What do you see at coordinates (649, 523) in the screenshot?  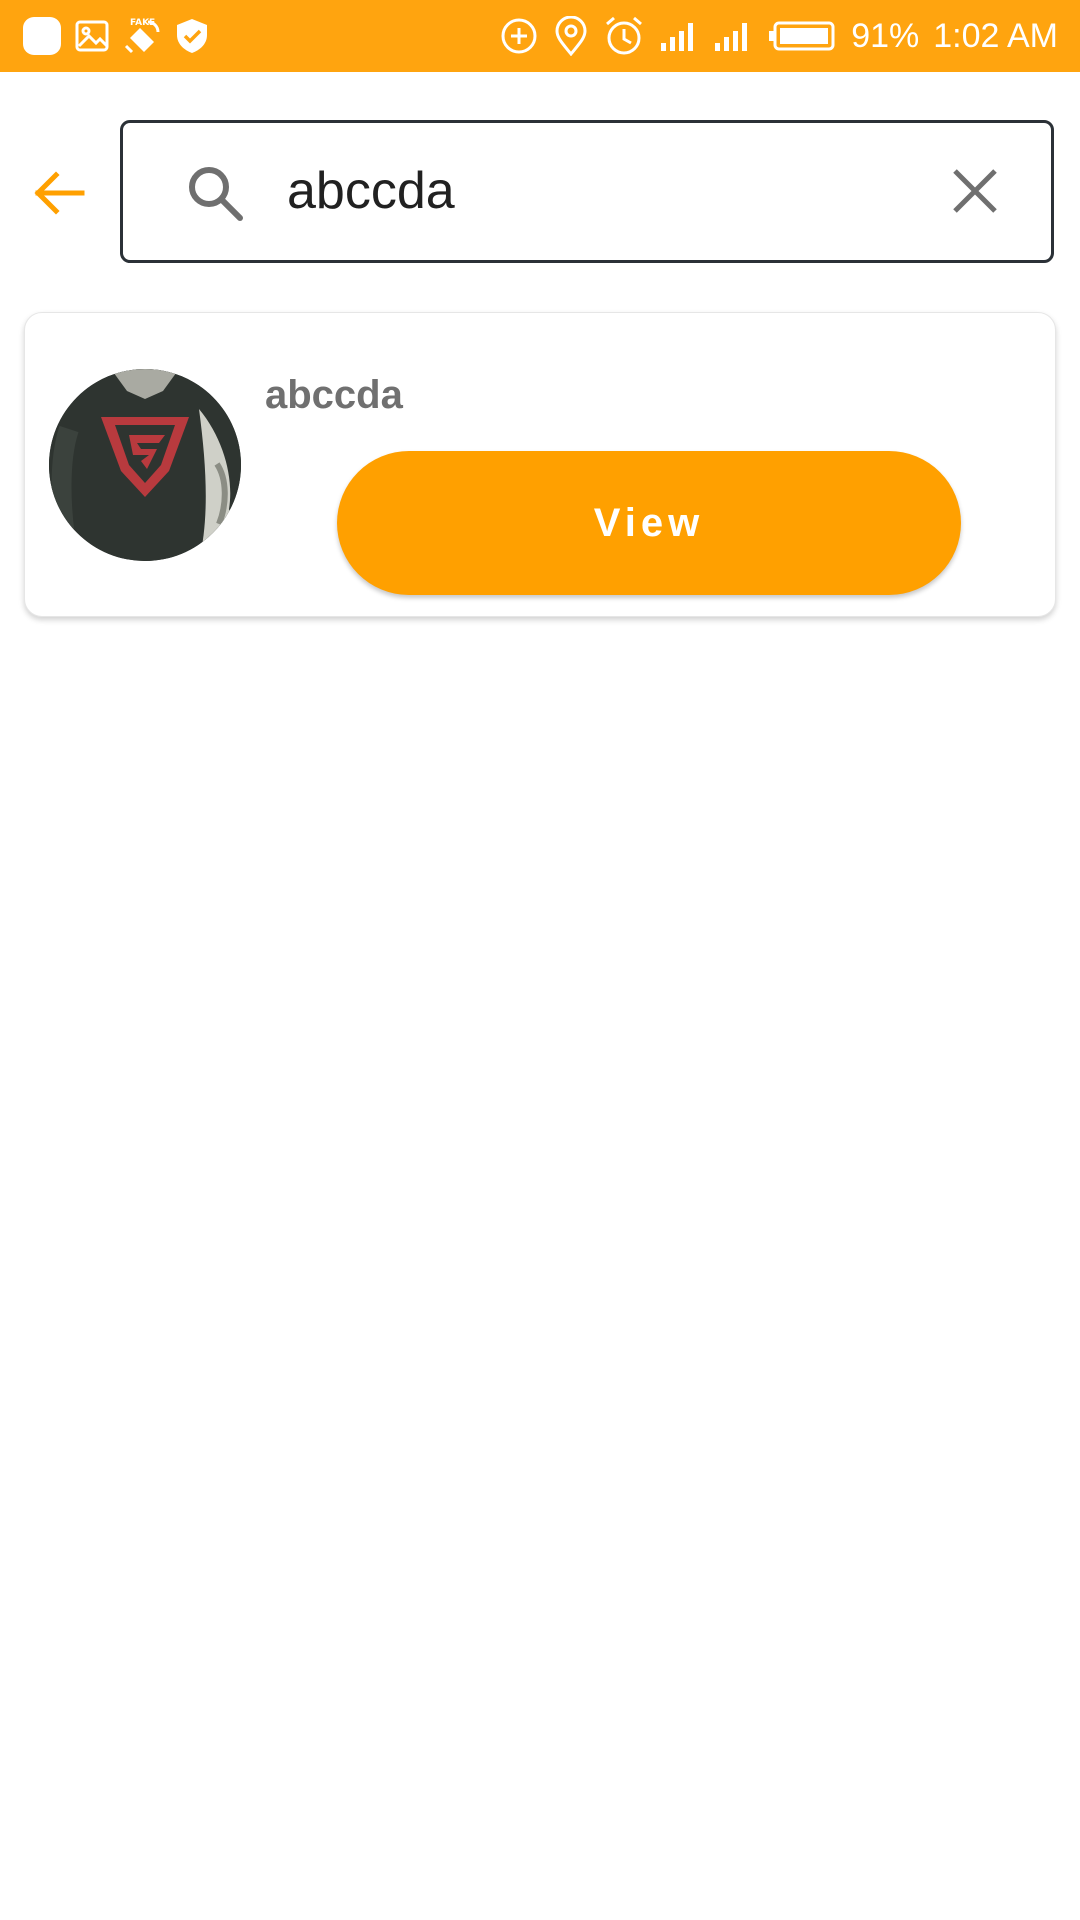 I see `view-button: View` at bounding box center [649, 523].